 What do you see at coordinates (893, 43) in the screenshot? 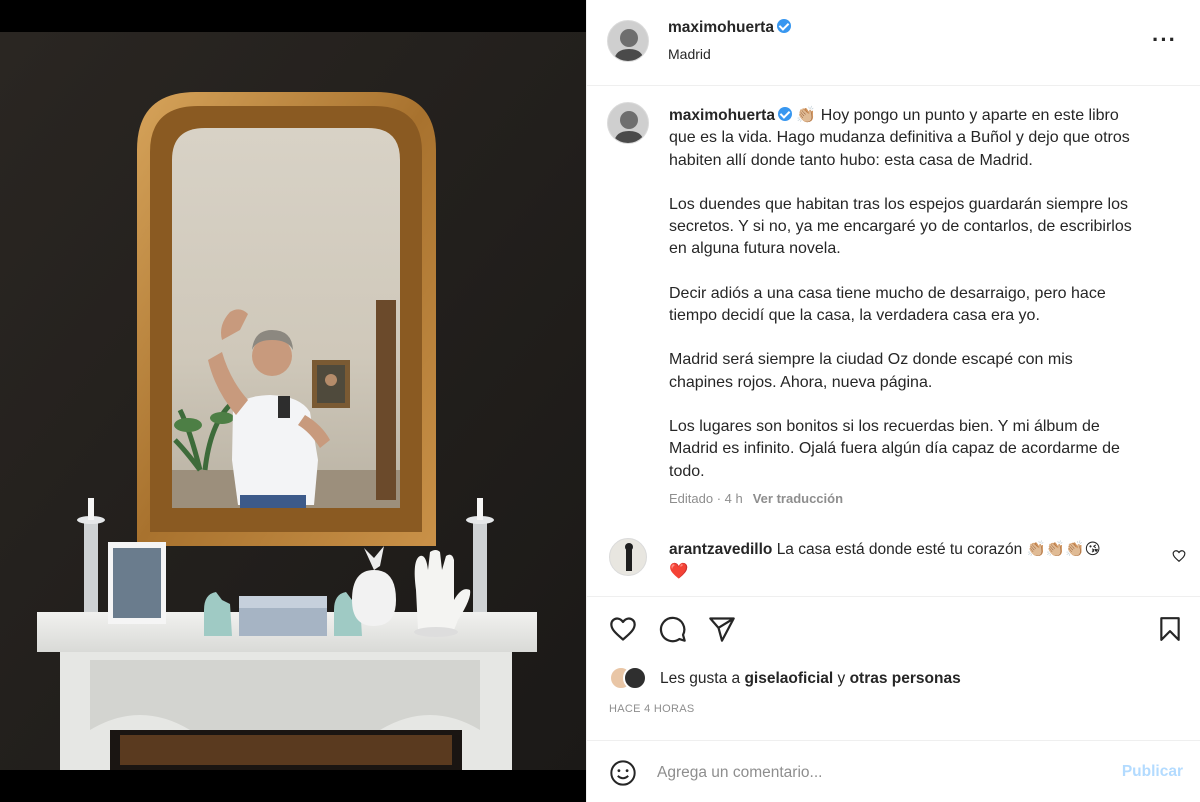
I see `post-header: maximohuerta Madrid ···` at bounding box center [893, 43].